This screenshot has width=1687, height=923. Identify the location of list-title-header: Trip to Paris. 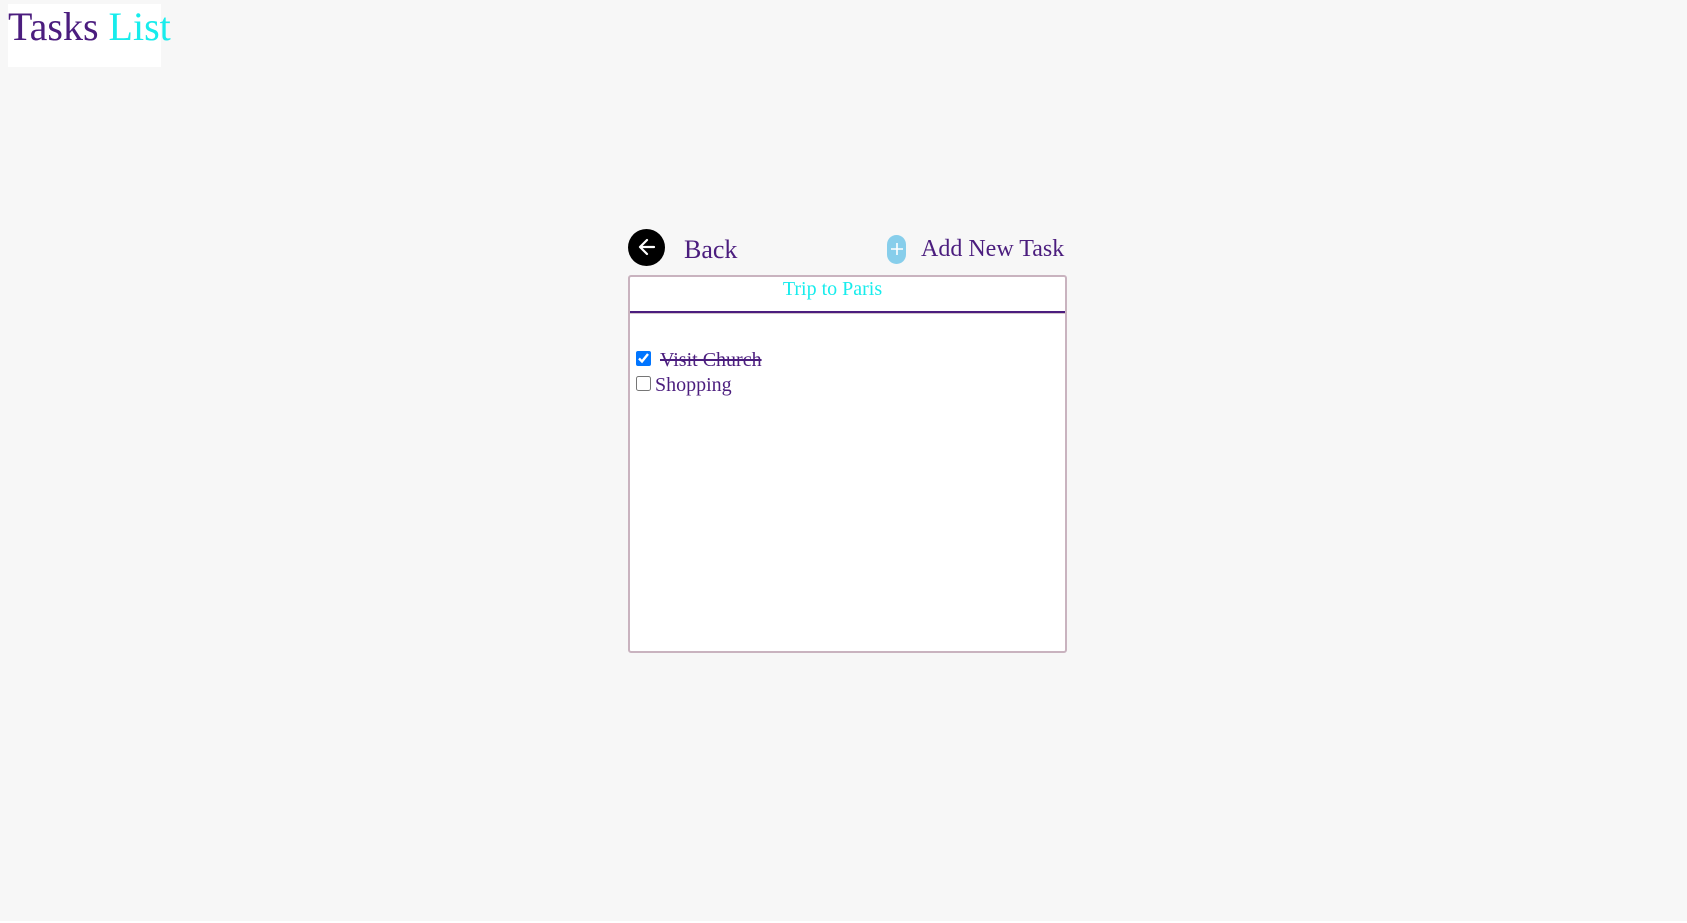
(847, 295).